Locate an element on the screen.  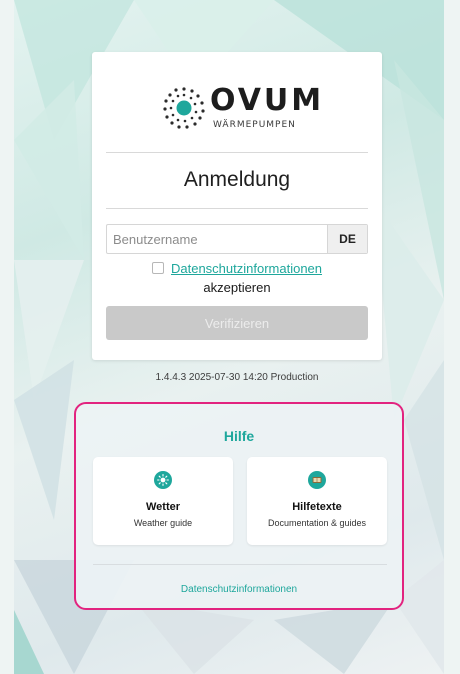
username-row: DE is located at coordinates (237, 239).